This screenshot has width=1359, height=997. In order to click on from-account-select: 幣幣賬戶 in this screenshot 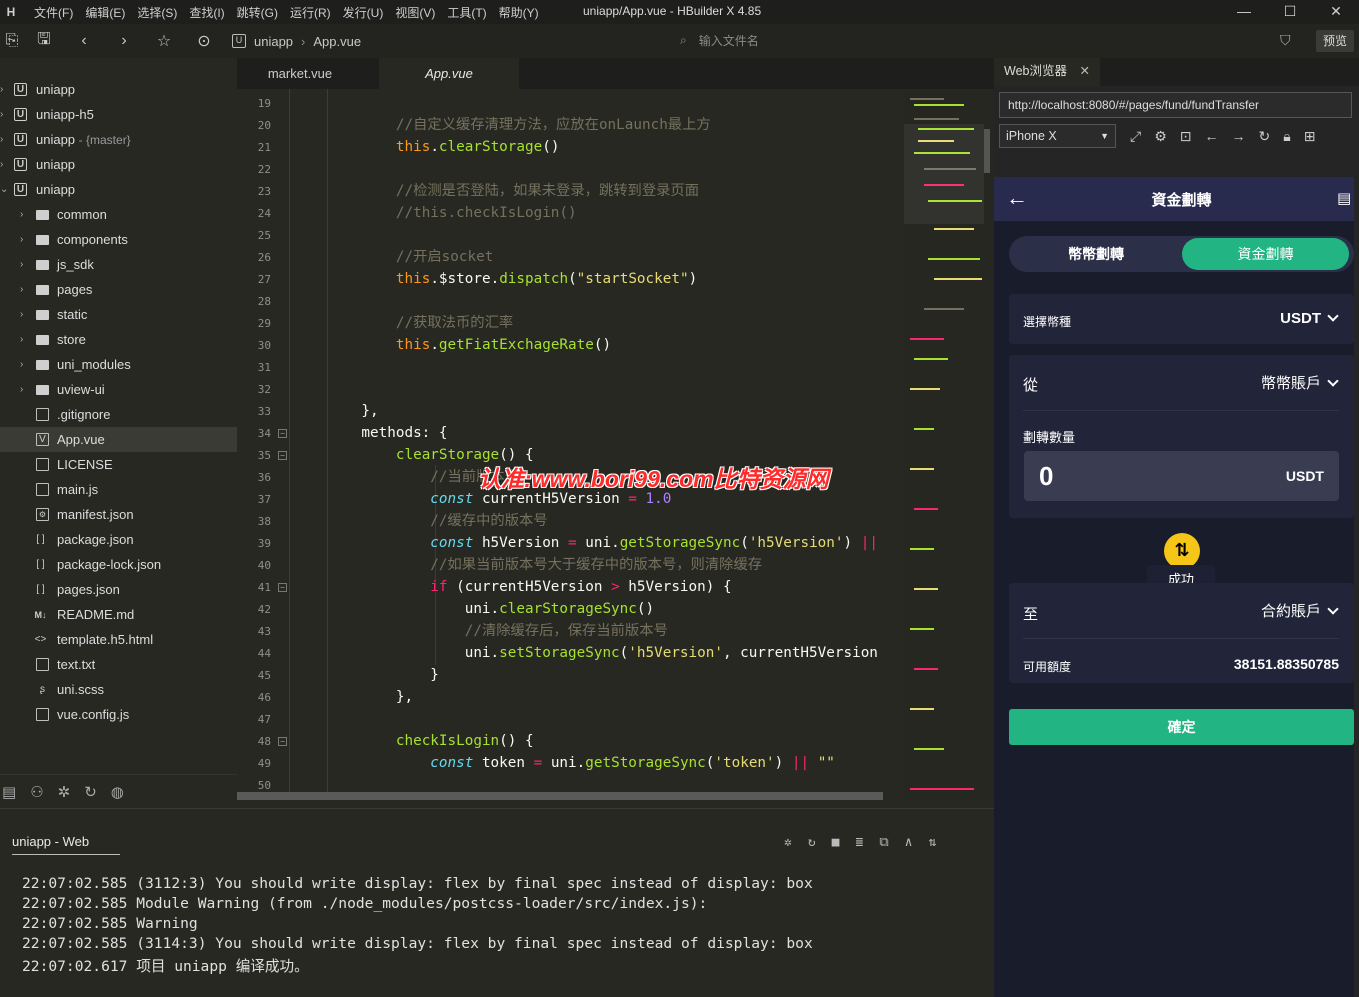, I will do `click(1300, 382)`.